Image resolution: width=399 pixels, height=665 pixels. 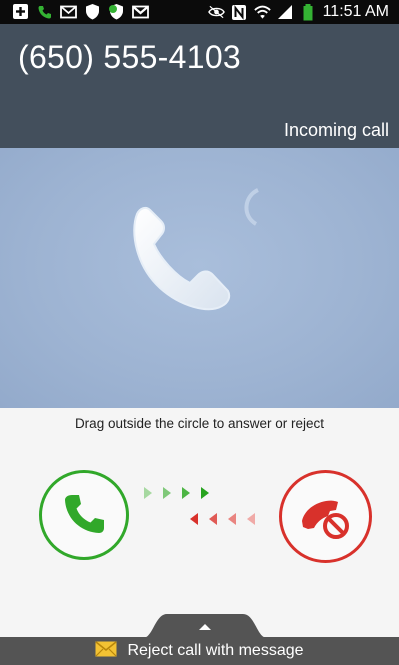 What do you see at coordinates (44, 11) in the screenshot?
I see `phone-icon` at bounding box center [44, 11].